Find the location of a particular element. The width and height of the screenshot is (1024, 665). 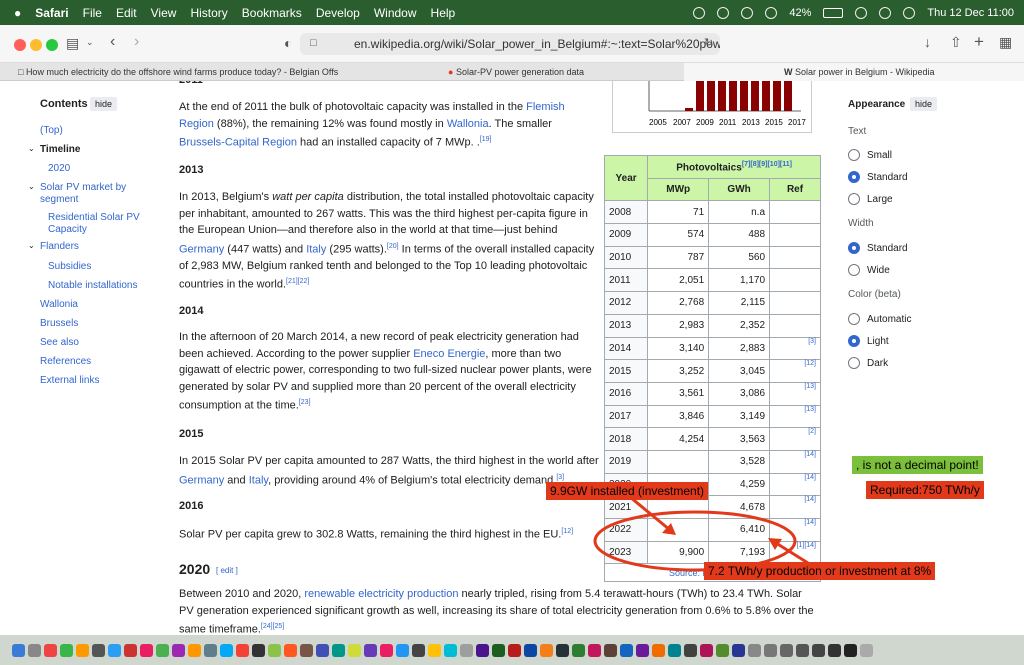

menubar-clock: Thu 12 Dec 11:00 is located at coordinates (970, 13).